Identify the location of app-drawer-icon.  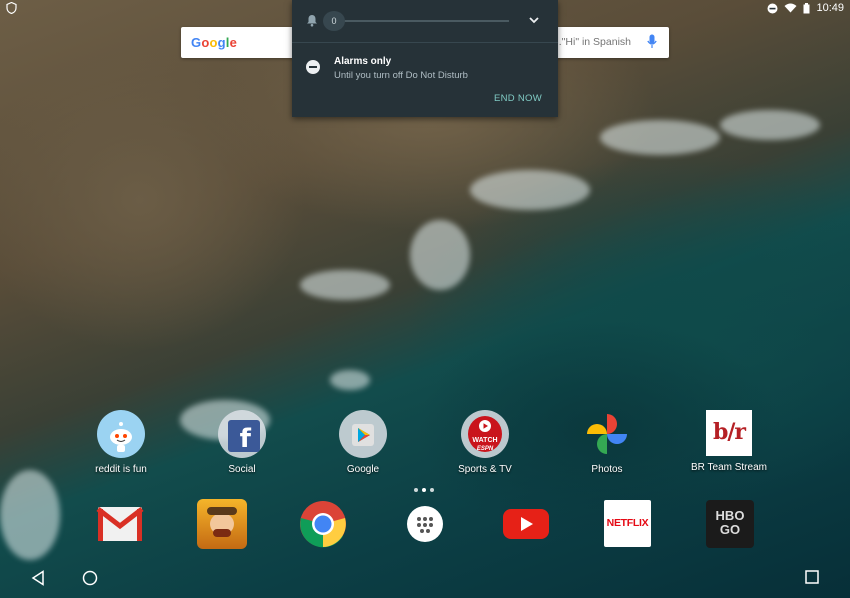
(425, 524).